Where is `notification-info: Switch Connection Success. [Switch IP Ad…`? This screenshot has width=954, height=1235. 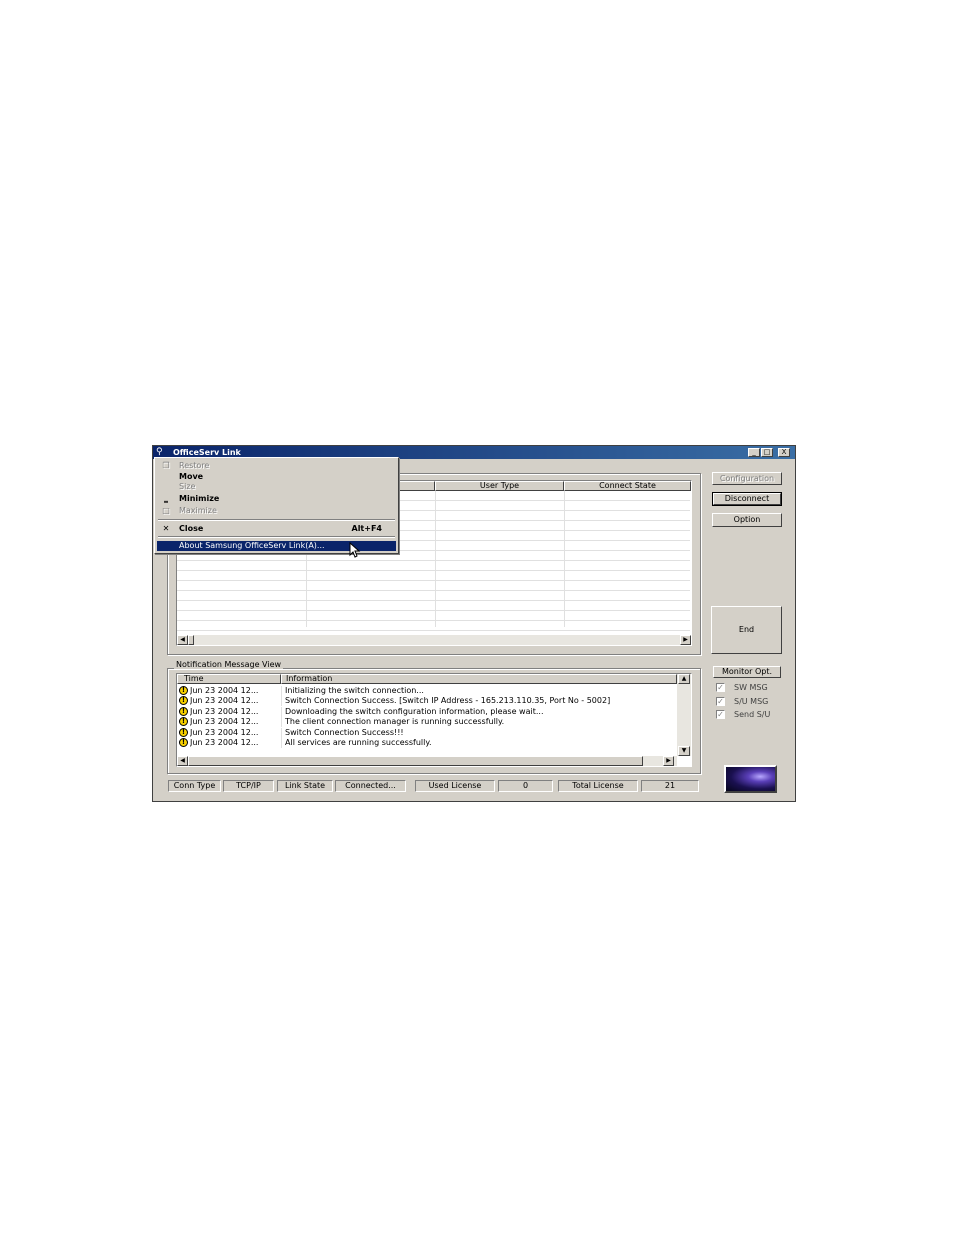 notification-info: Switch Connection Success. [Switch IP Ad… is located at coordinates (448, 700).